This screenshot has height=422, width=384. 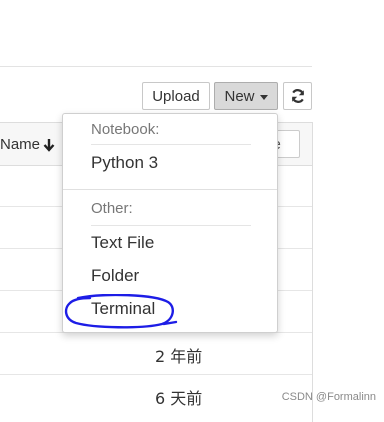 What do you see at coordinates (115, 276) in the screenshot?
I see `menu-item-folder: Folder` at bounding box center [115, 276].